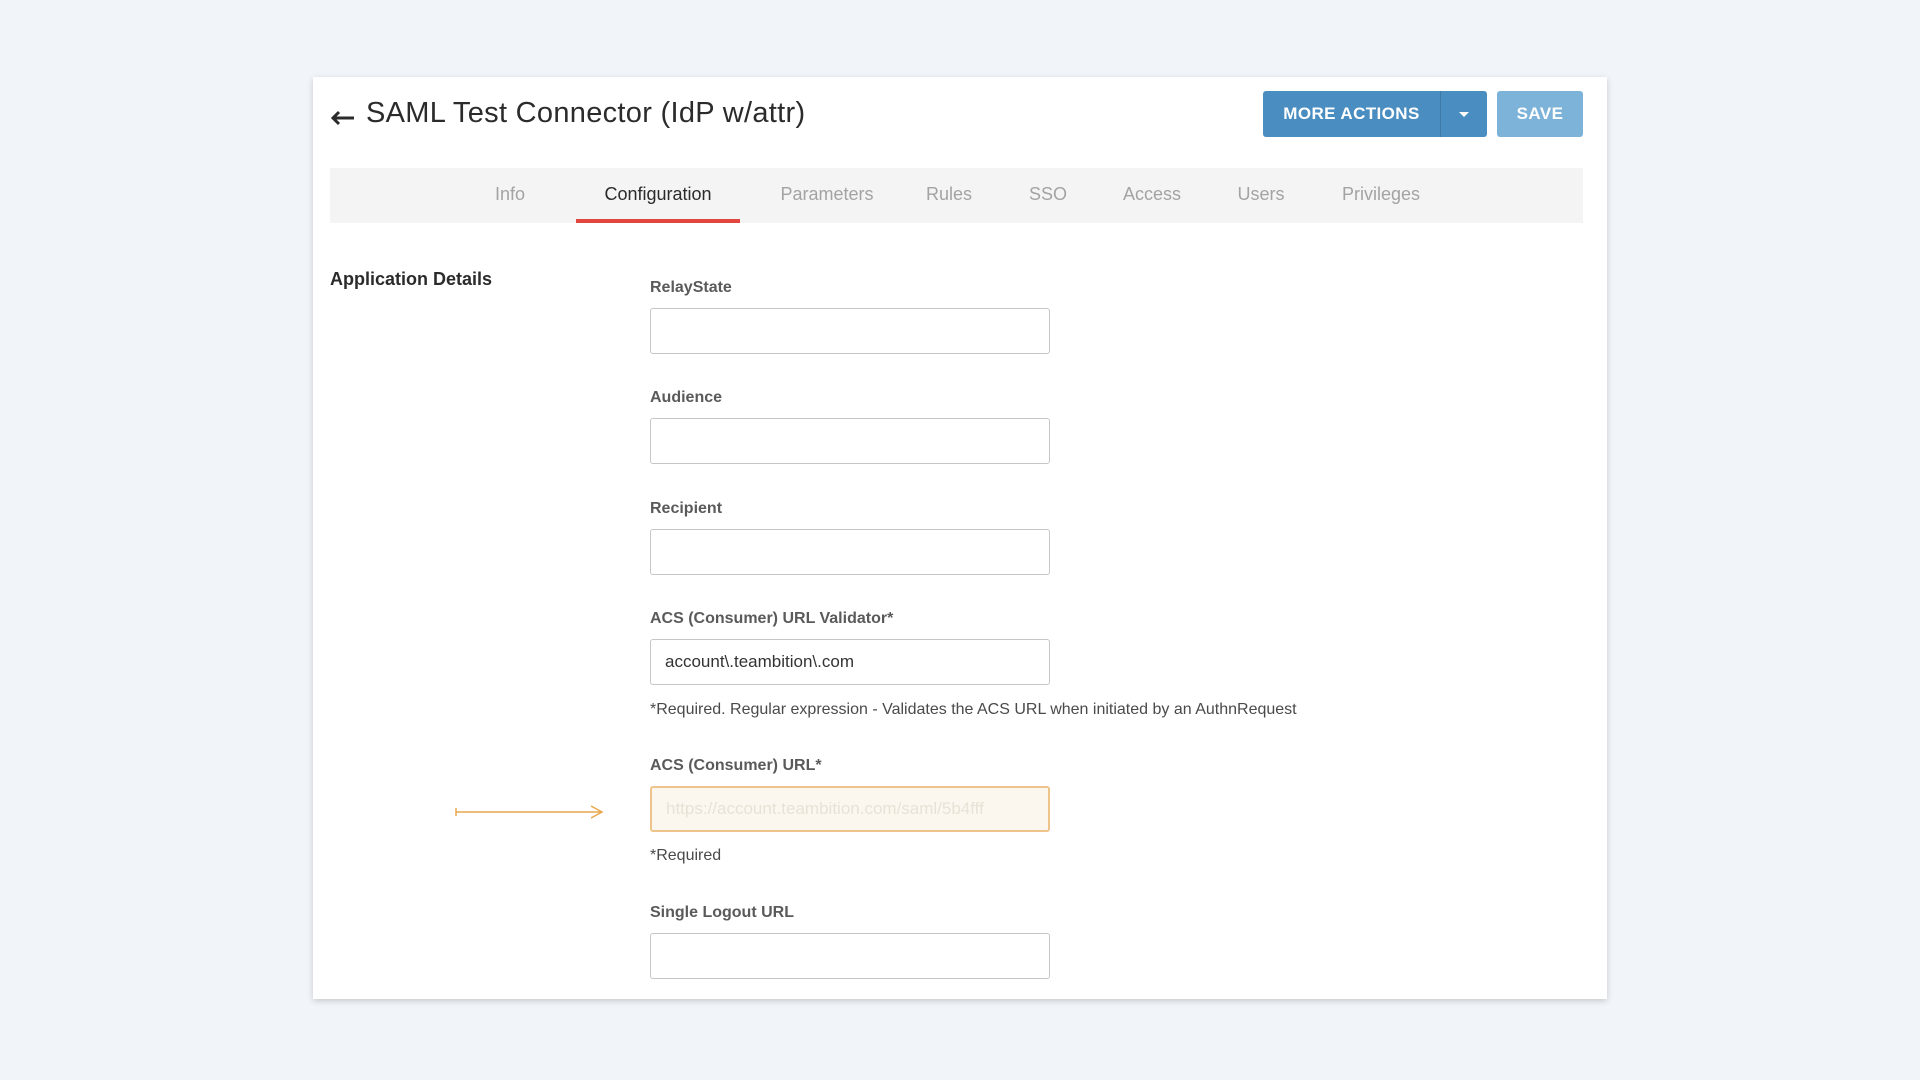 Image resolution: width=1920 pixels, height=1080 pixels. Describe the element at coordinates (850, 662) in the screenshot. I see `acs-validator-input` at that location.